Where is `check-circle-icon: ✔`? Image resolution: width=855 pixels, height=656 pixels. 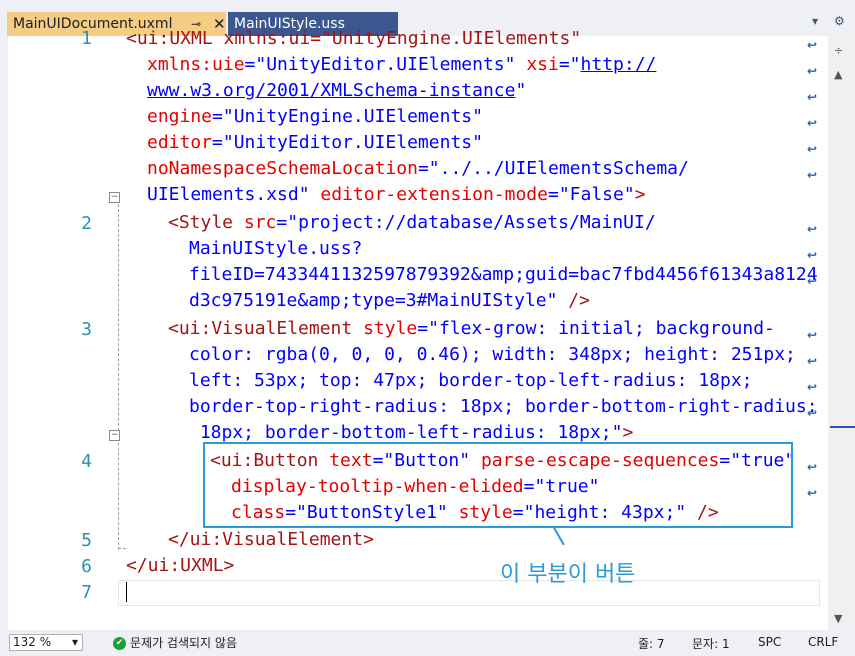 check-circle-icon: ✔ is located at coordinates (119, 643).